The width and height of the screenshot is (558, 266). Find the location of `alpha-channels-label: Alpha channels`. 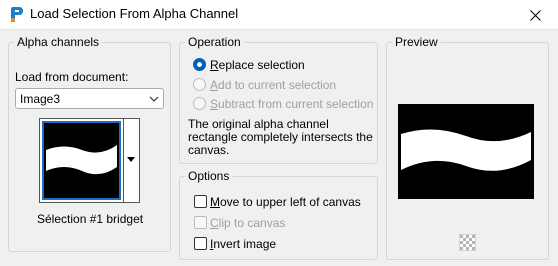

alpha-channels-label: Alpha channels is located at coordinates (58, 42).